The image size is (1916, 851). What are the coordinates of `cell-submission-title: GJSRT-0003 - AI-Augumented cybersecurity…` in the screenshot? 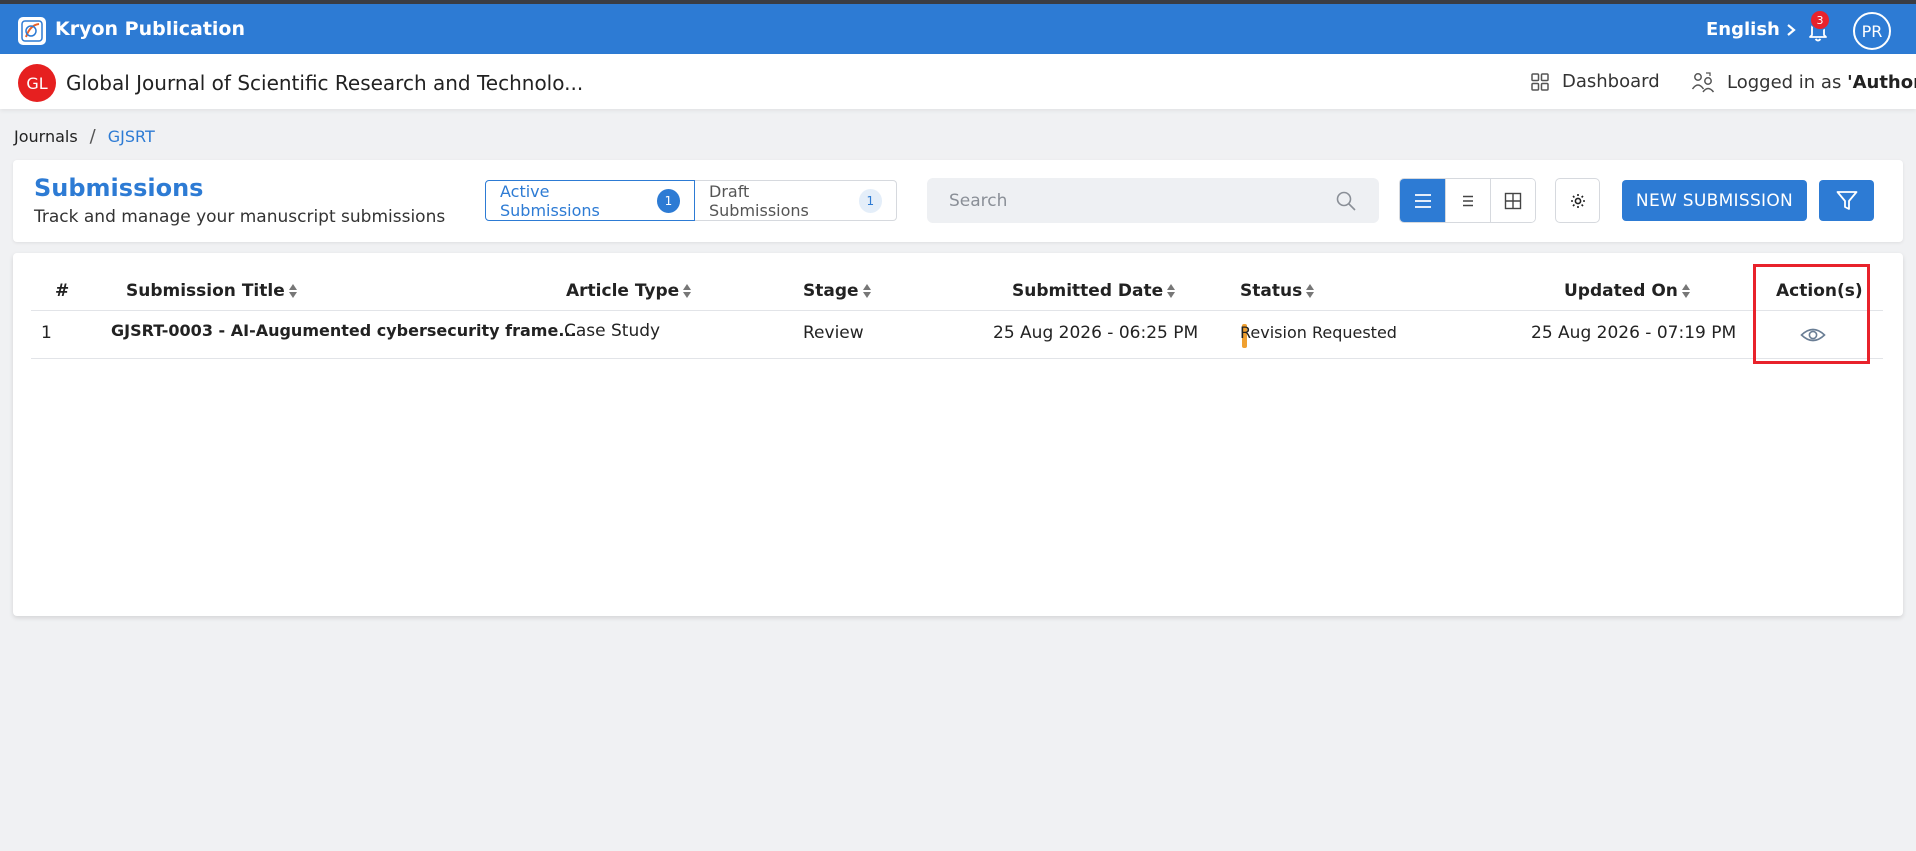 It's located at (344, 330).